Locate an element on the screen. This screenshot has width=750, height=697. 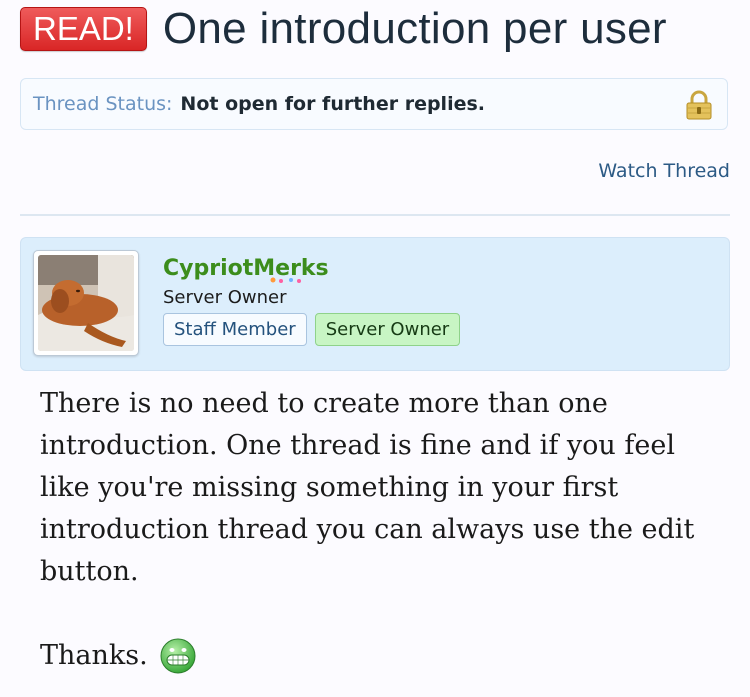
user-title: Server Owner is located at coordinates (225, 297).